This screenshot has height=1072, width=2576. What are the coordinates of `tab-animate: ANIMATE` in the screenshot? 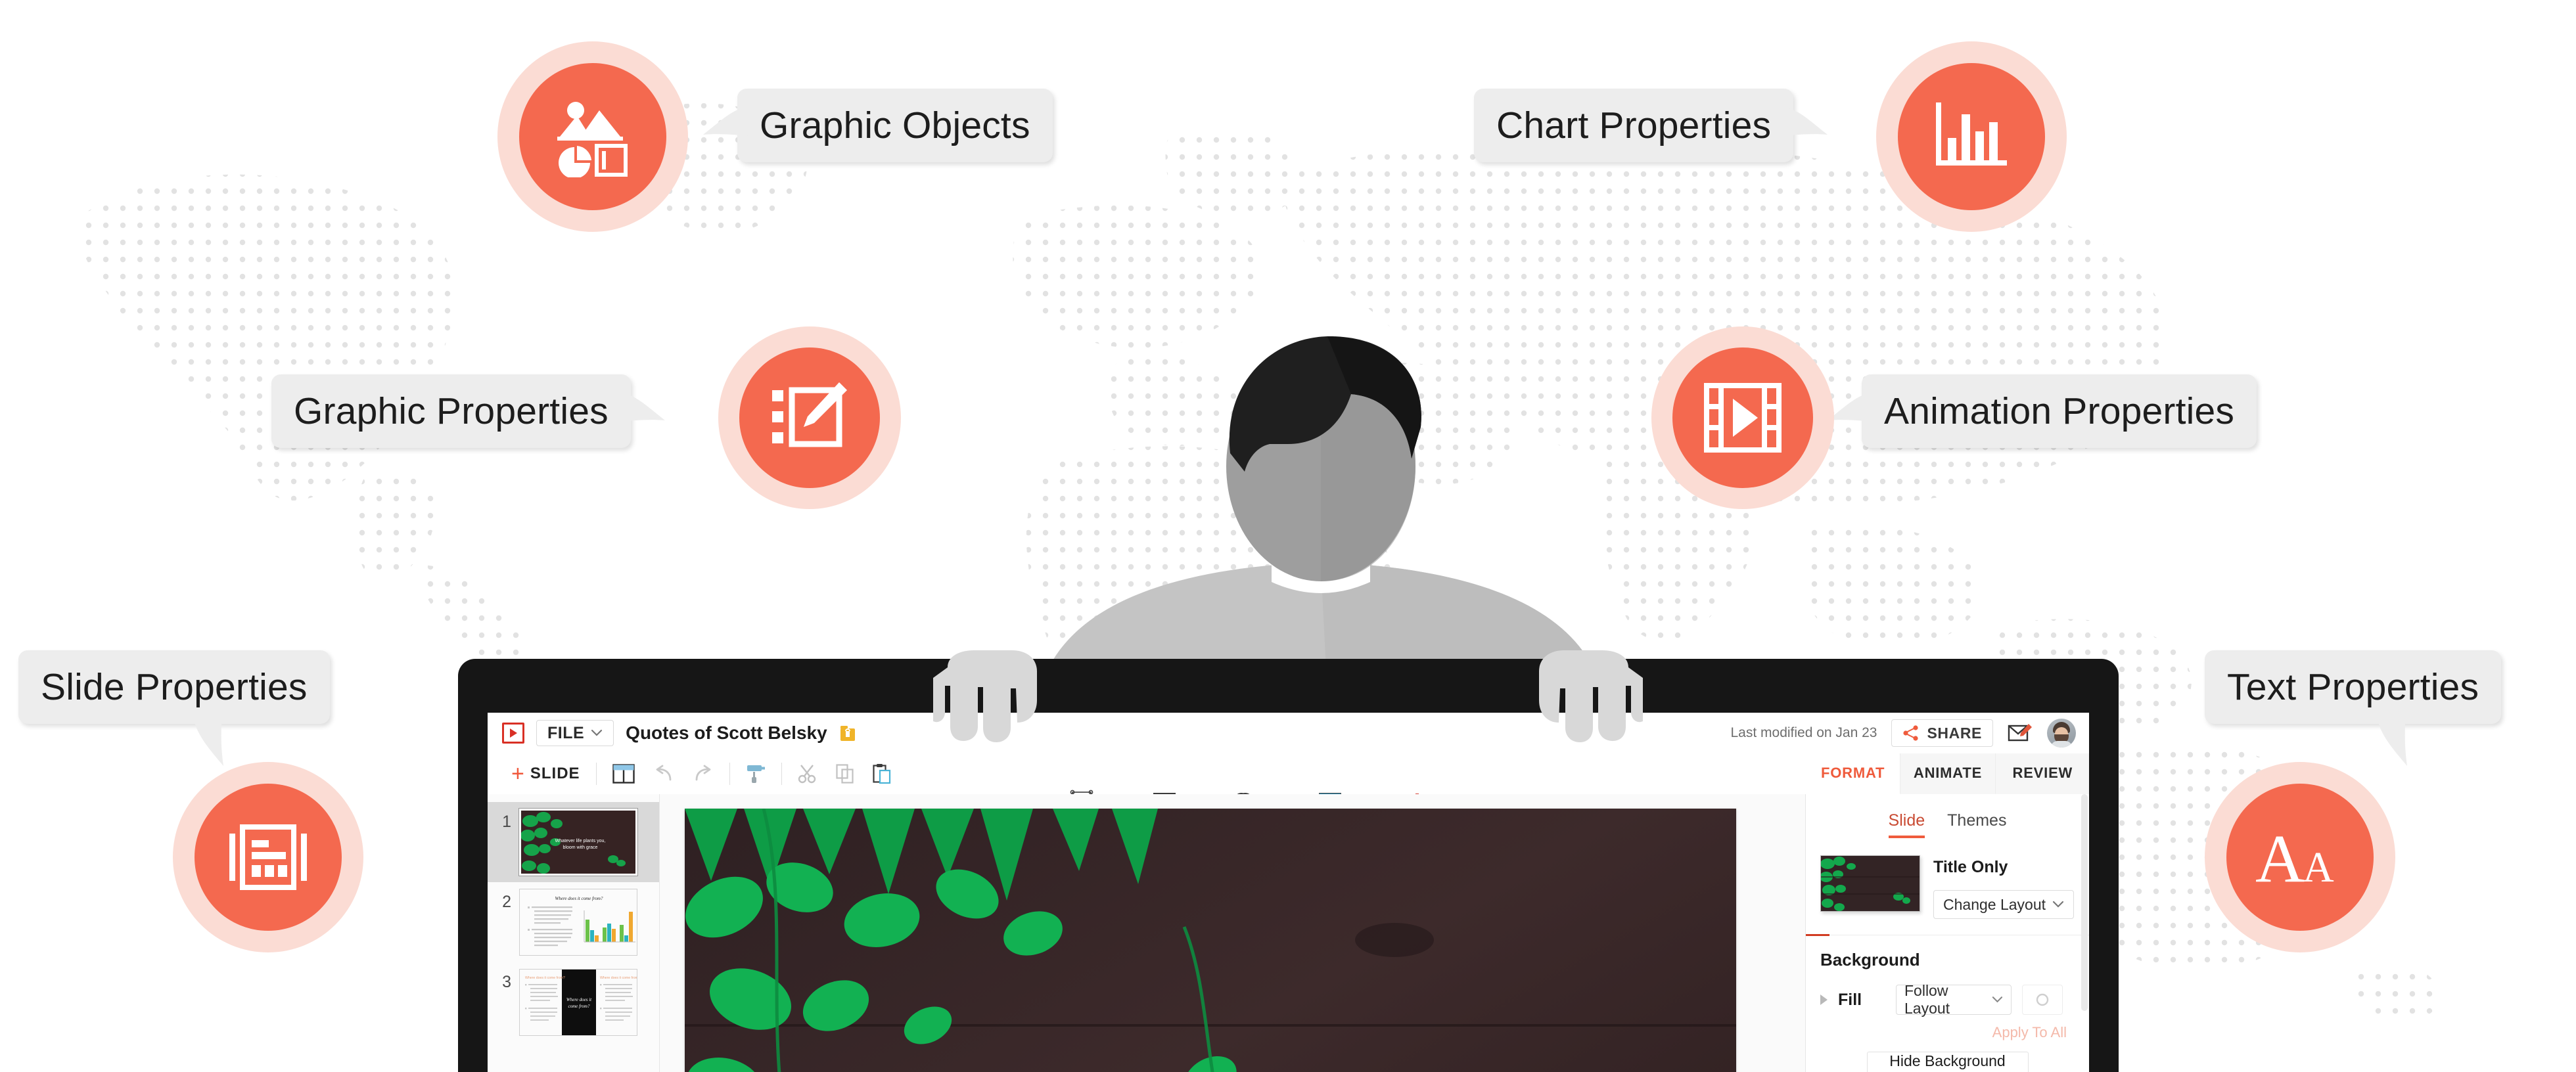 It's located at (1948, 773).